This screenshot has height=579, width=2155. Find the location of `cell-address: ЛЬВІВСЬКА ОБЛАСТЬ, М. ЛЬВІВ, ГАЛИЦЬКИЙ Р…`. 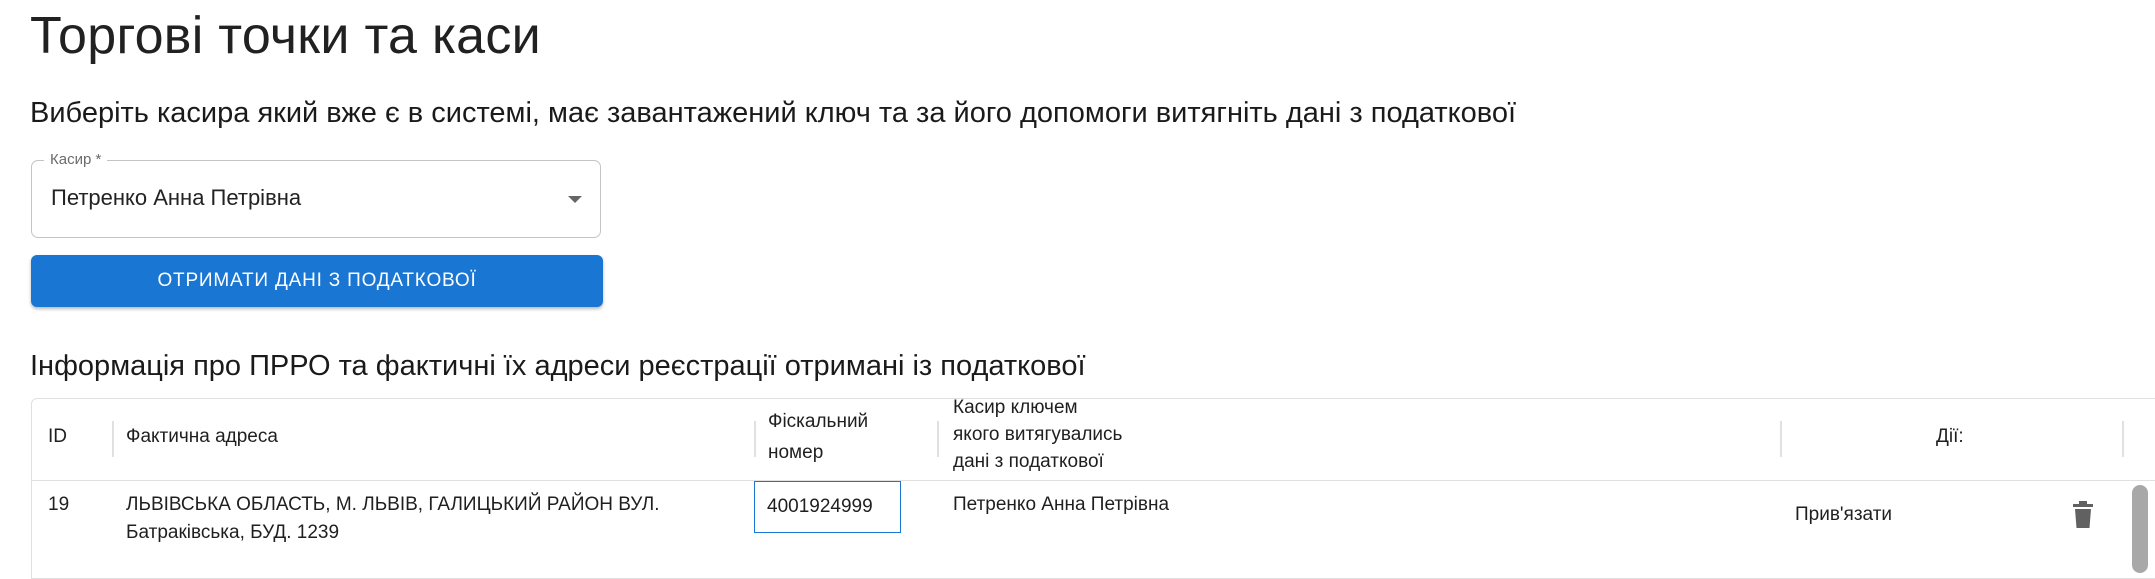

cell-address: ЛЬВІВСЬКА ОБЛАСТЬ, М. ЛЬВІВ, ГАЛИЦЬКИЙ Р… is located at coordinates (393, 519).